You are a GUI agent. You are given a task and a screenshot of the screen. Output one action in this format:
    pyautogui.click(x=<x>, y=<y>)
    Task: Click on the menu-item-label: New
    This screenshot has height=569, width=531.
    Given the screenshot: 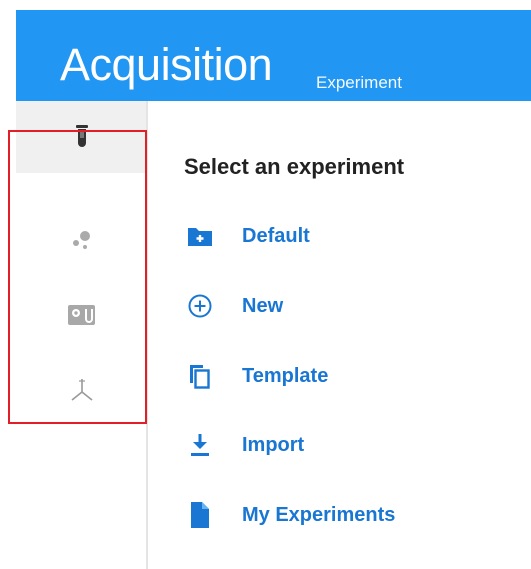 What is the action you would take?
    pyautogui.click(x=263, y=305)
    